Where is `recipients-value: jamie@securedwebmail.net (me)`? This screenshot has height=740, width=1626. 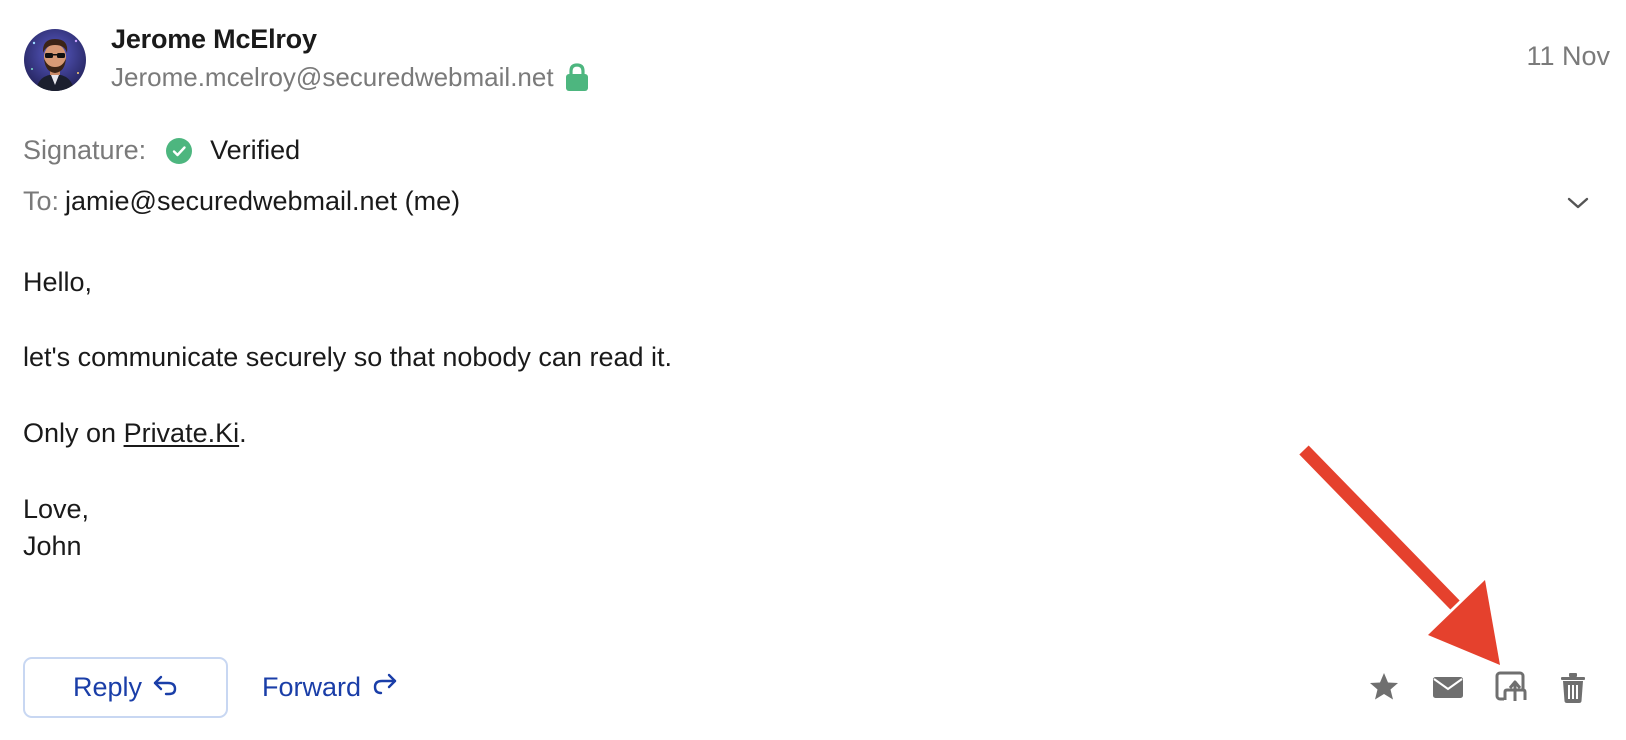 recipients-value: jamie@securedwebmail.net (me) is located at coordinates (263, 201).